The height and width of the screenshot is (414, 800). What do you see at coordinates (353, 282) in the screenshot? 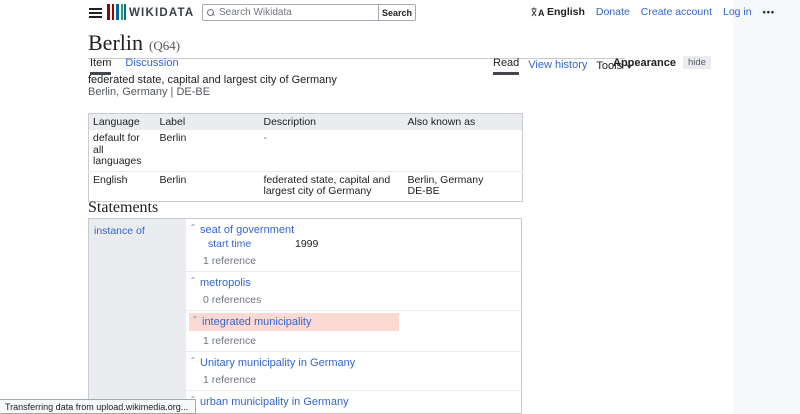
I see `statement-main: ˆ metropolis` at bounding box center [353, 282].